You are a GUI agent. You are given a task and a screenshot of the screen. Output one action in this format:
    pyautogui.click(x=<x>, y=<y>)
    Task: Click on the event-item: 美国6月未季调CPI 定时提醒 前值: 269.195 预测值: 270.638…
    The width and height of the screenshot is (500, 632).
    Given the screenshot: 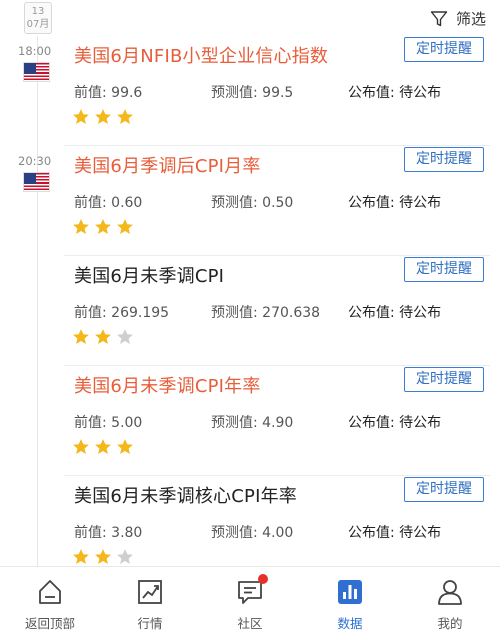 What is the action you would take?
    pyautogui.click(x=277, y=311)
    